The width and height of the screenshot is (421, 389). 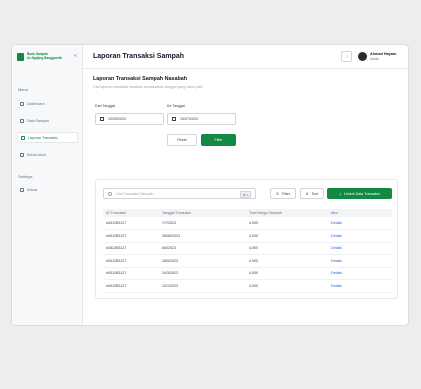 I want to click on table-row: #4512B3127 26/06/2023 4.000 Details, so click(x=247, y=236).